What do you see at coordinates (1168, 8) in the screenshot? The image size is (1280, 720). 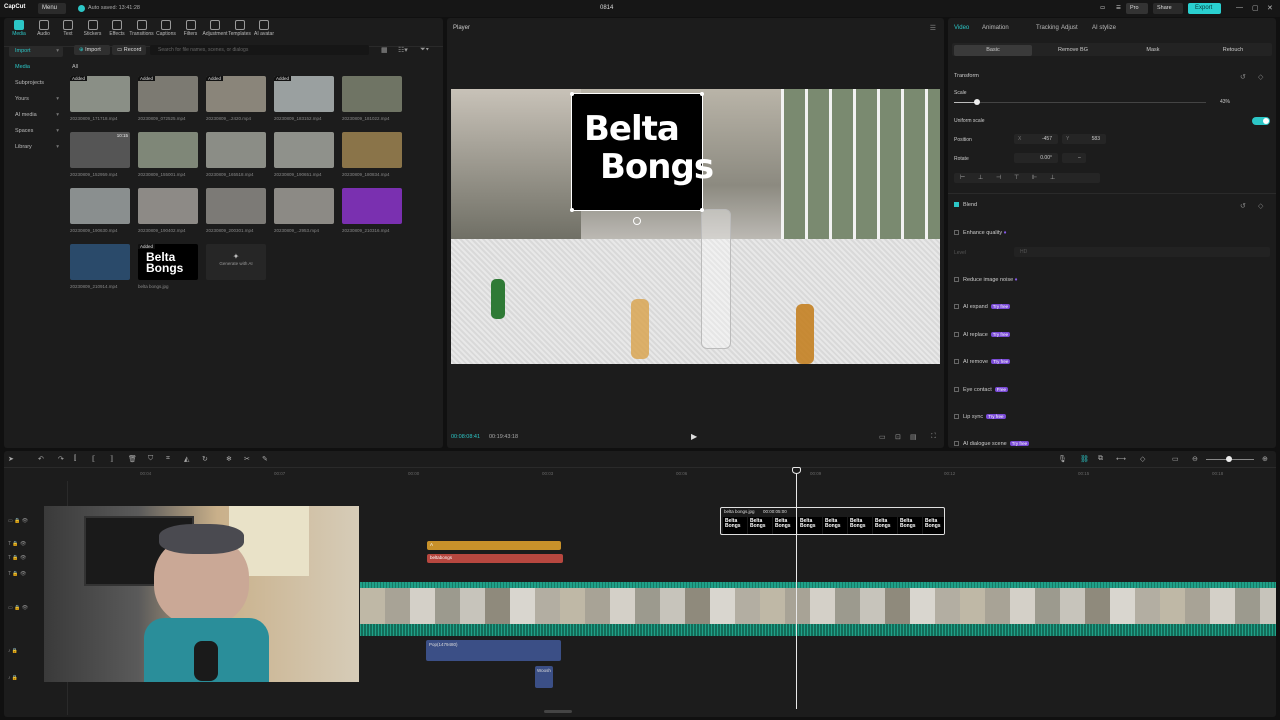 I see `share-button: Share` at bounding box center [1168, 8].